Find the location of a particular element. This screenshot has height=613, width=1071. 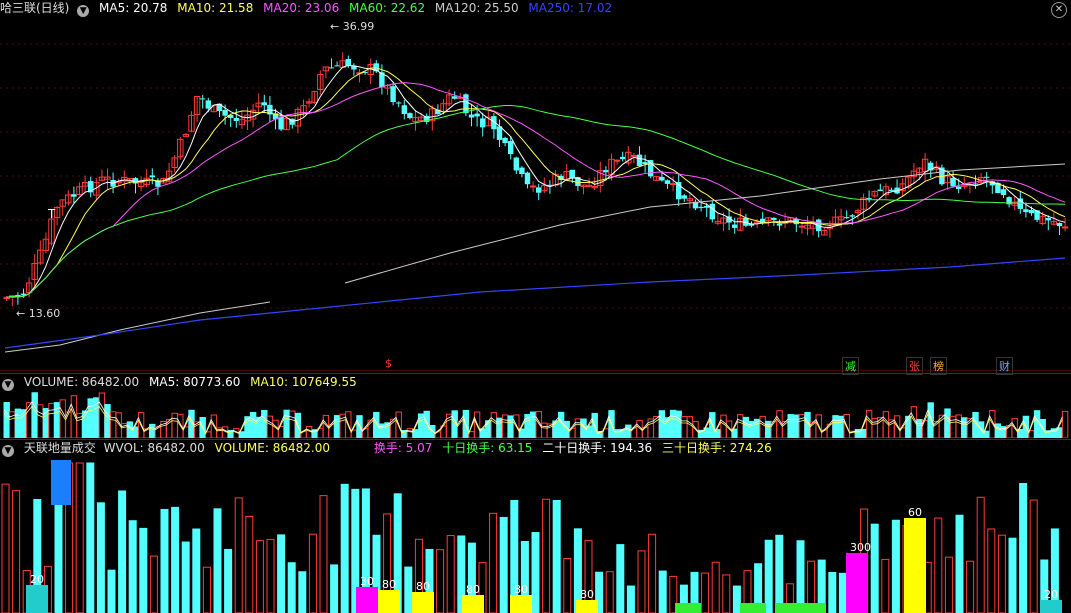

t-marker-label: T is located at coordinates (51, 214).